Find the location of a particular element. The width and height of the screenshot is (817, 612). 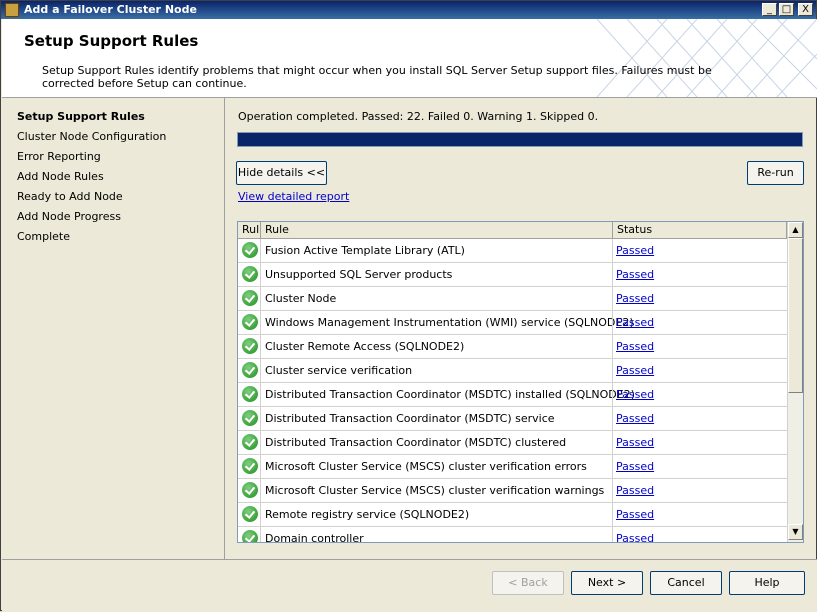

wizard-footer: < Back Next > Cancel Help is located at coordinates (409, 585).